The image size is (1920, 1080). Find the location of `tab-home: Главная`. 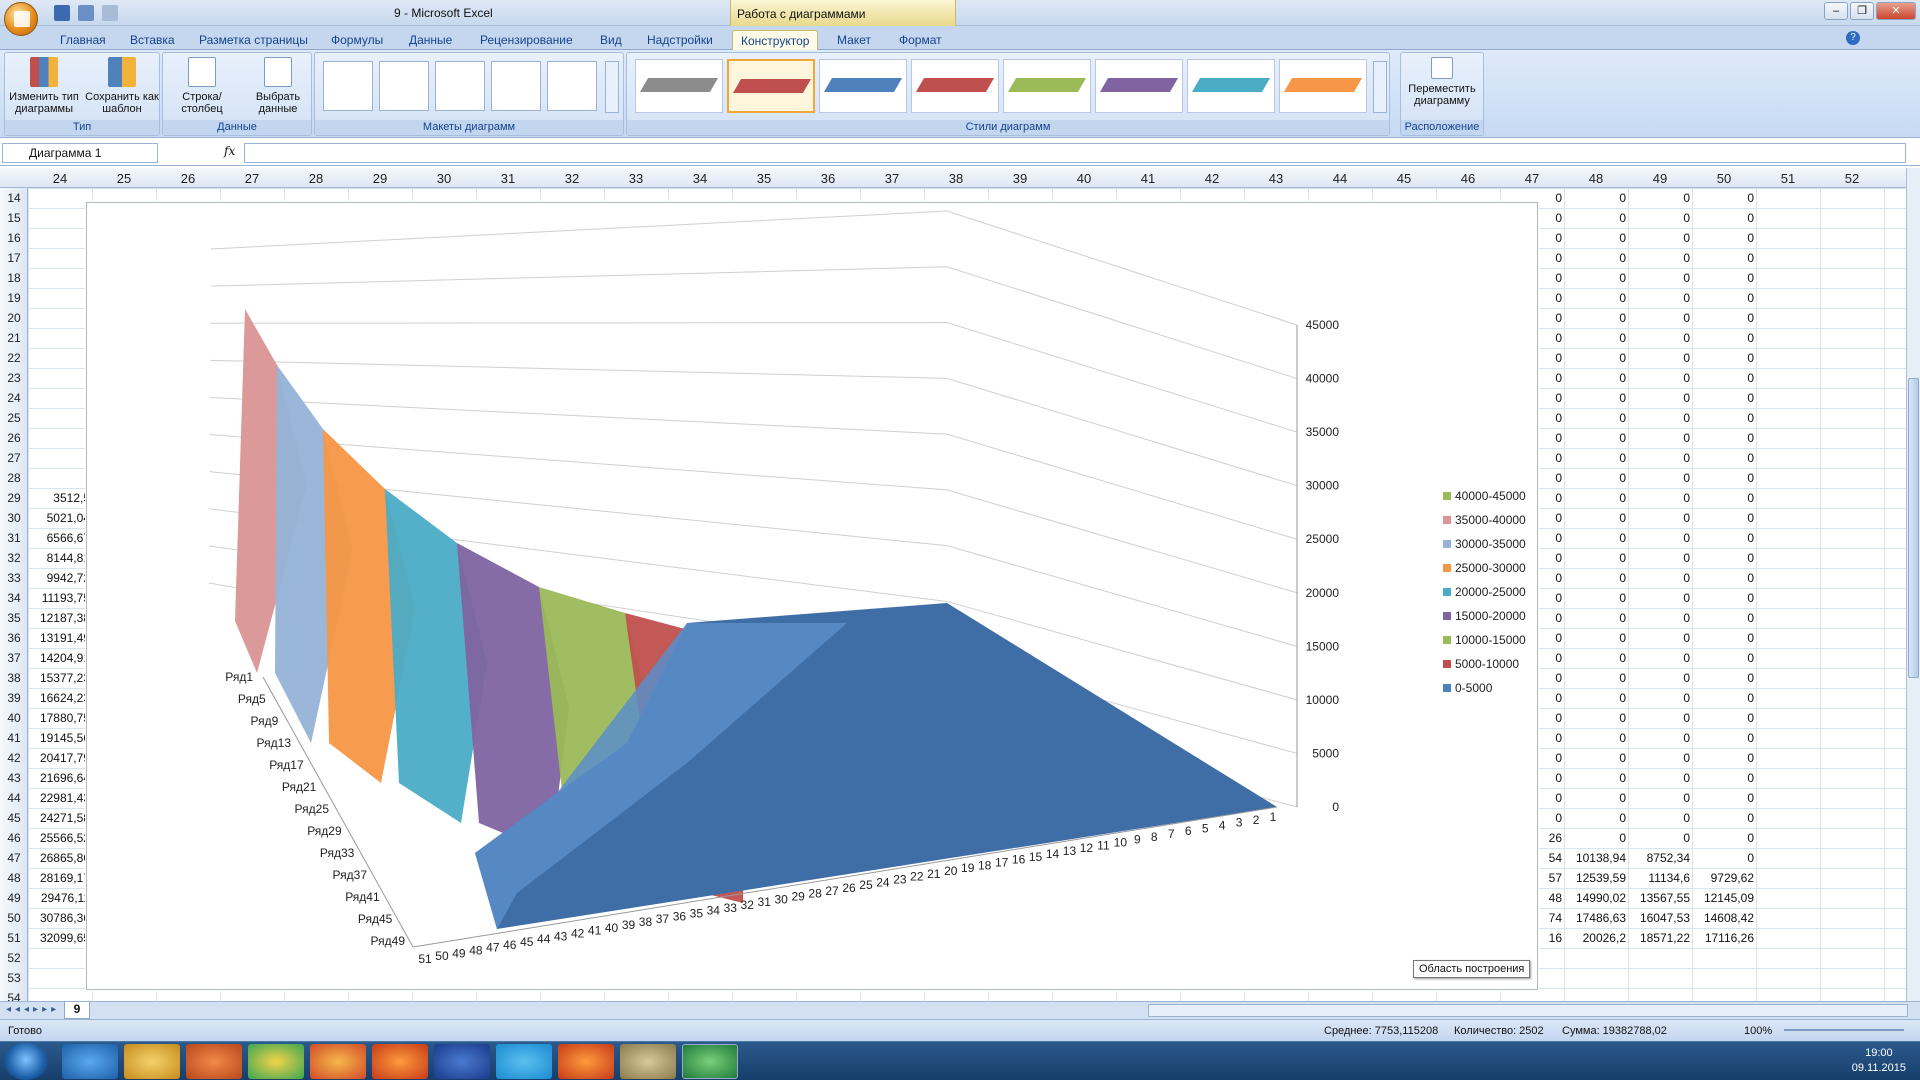

tab-home: Главная is located at coordinates (83, 40).